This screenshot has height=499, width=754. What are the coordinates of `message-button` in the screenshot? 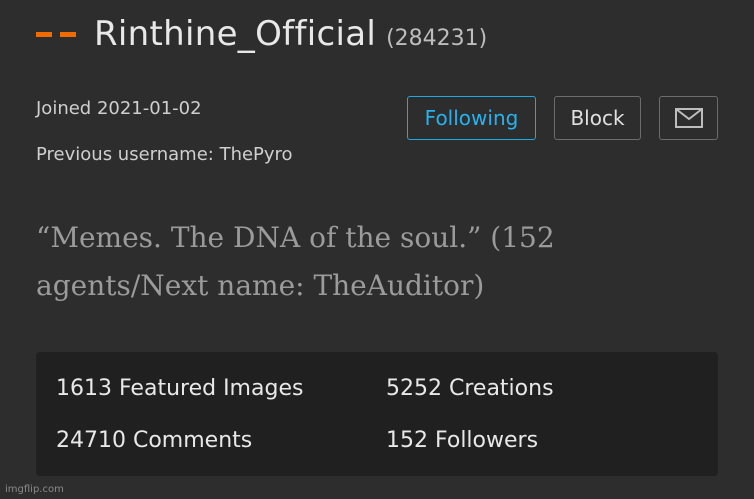 It's located at (688, 118).